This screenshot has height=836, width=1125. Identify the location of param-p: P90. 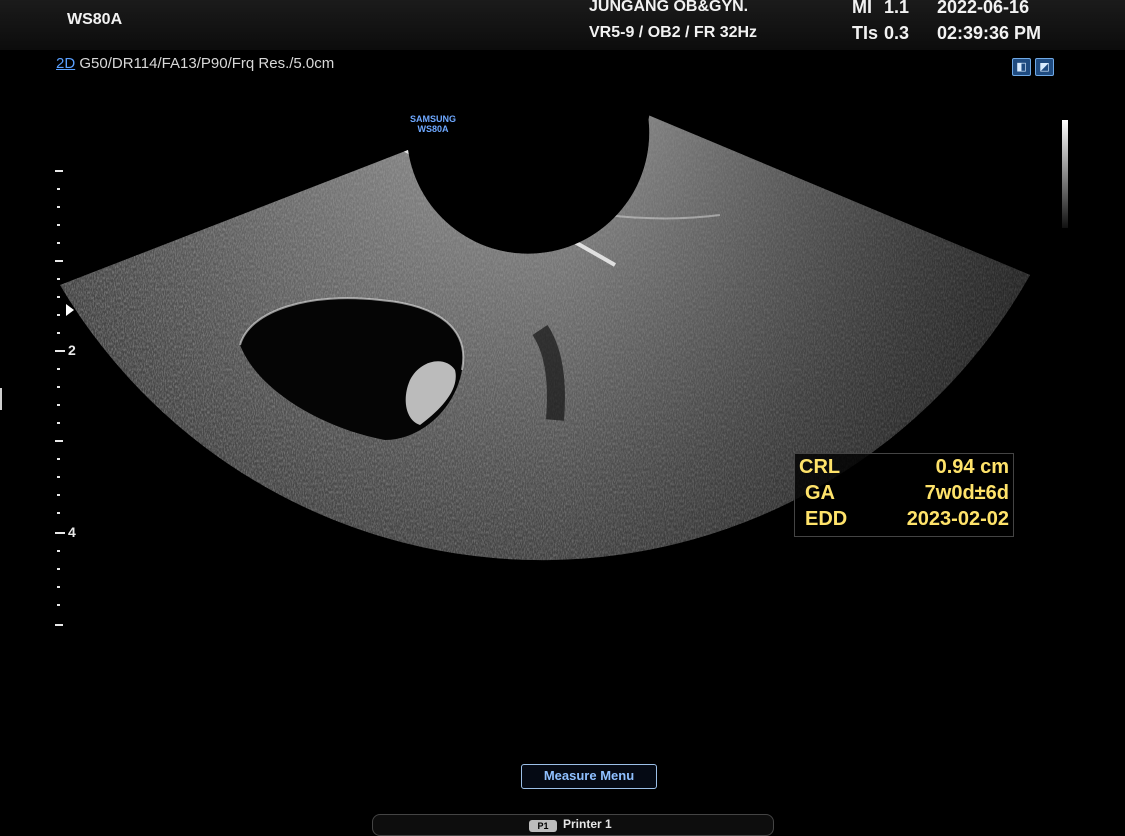
(214, 63).